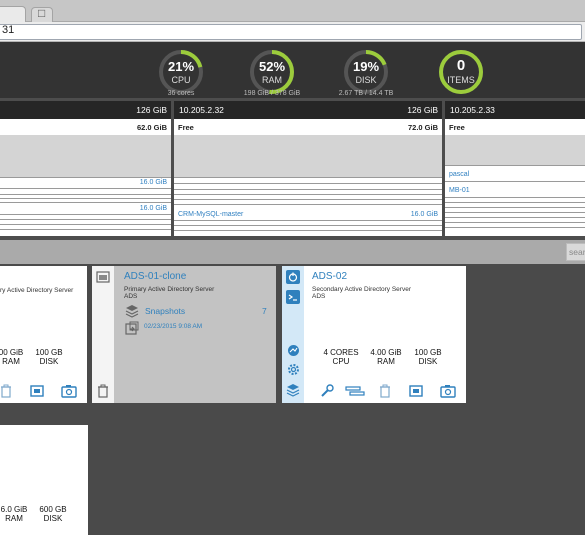 This screenshot has width=585, height=535. What do you see at coordinates (173, 326) in the screenshot?
I see `snapshot-date: 02/23/2015 9:08 AM` at bounding box center [173, 326].